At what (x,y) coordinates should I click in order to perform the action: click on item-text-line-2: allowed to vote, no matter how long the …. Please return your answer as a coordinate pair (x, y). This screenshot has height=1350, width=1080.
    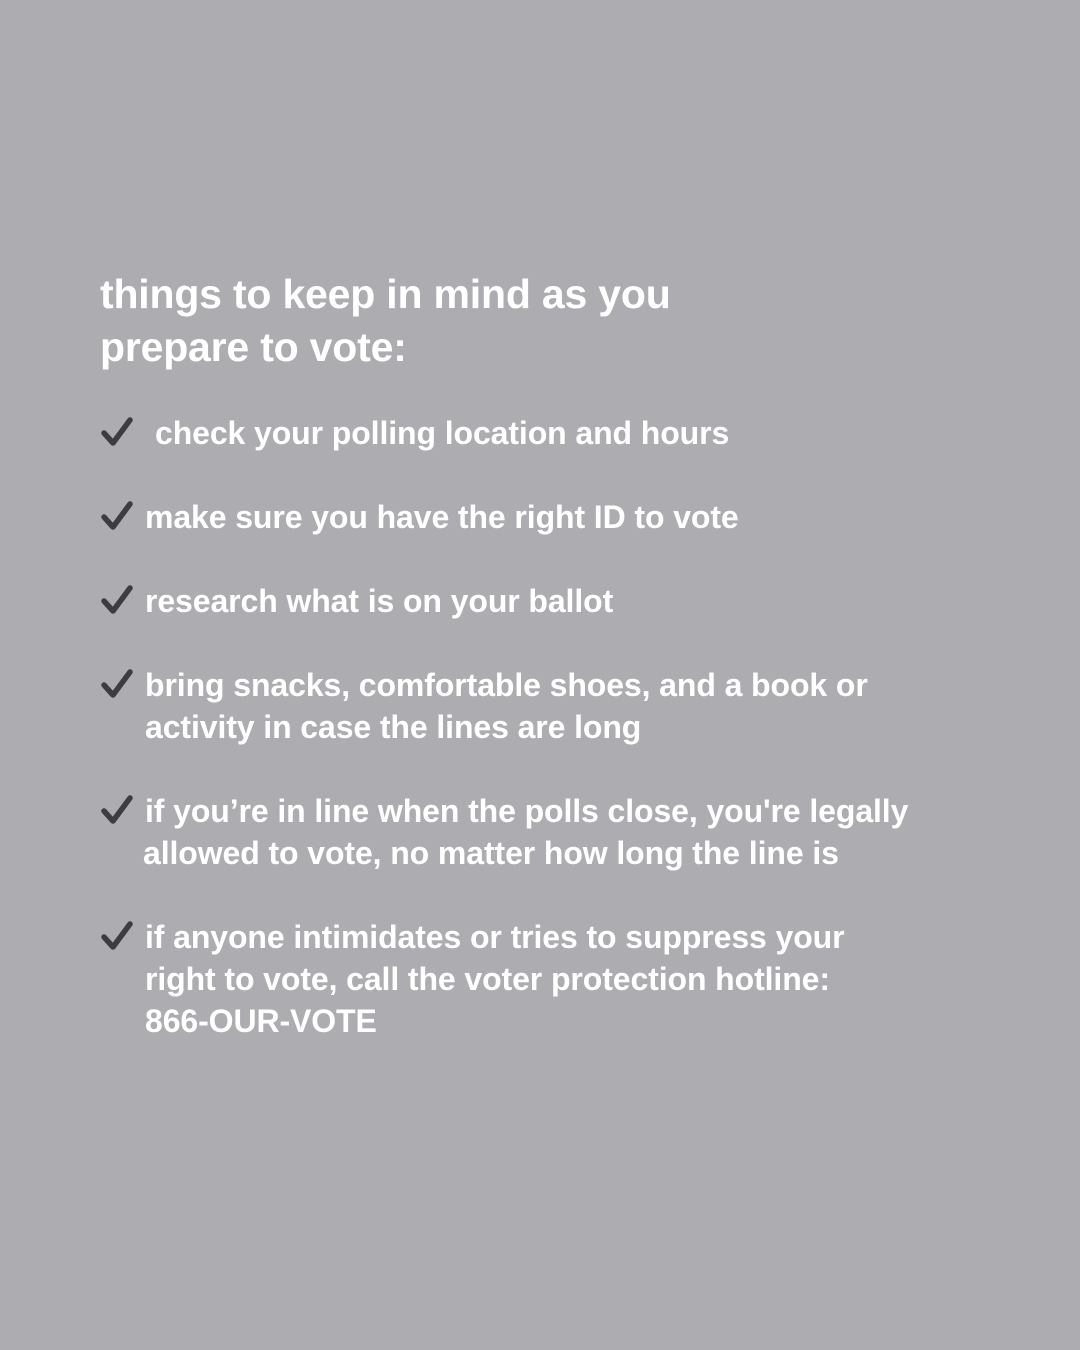
    Looking at the image, I should click on (491, 853).